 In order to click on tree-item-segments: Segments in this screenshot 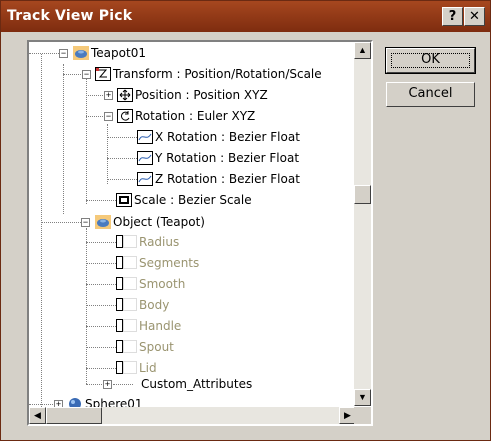, I will do `click(157, 263)`.